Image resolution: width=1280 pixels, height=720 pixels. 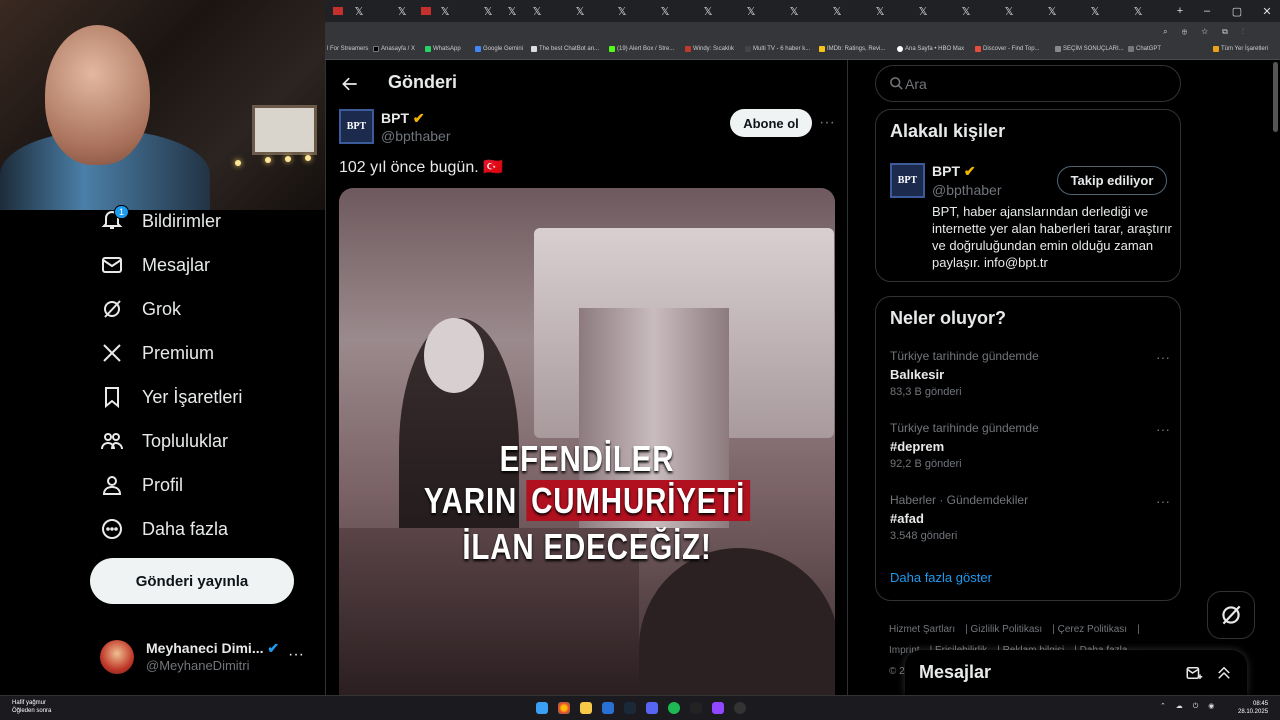 I want to click on nav-grok: Grok, so click(x=140, y=309).